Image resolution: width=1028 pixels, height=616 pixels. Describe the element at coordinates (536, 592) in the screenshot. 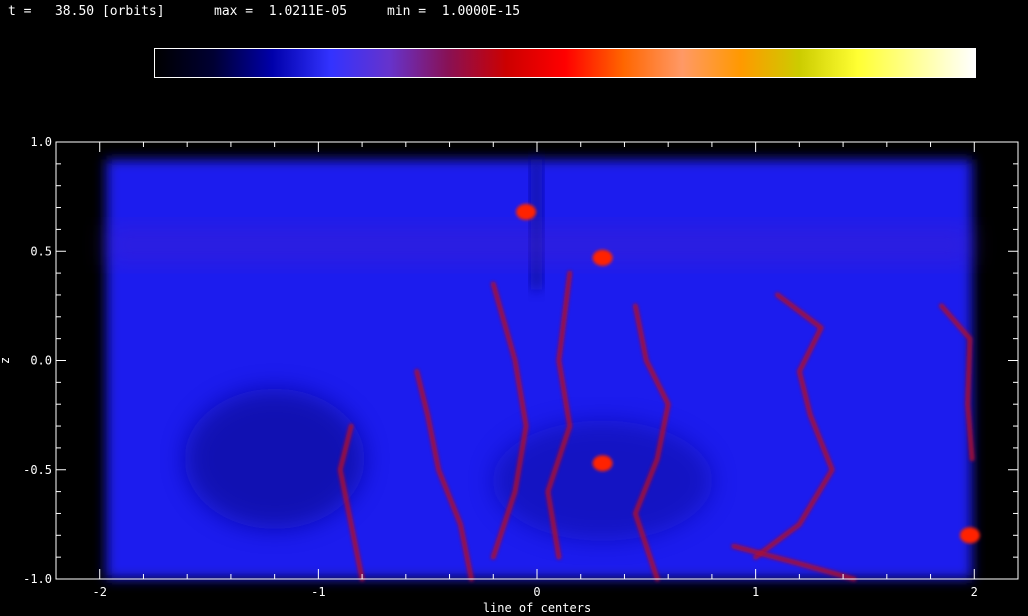

I see `x-tick-label: 0` at that location.